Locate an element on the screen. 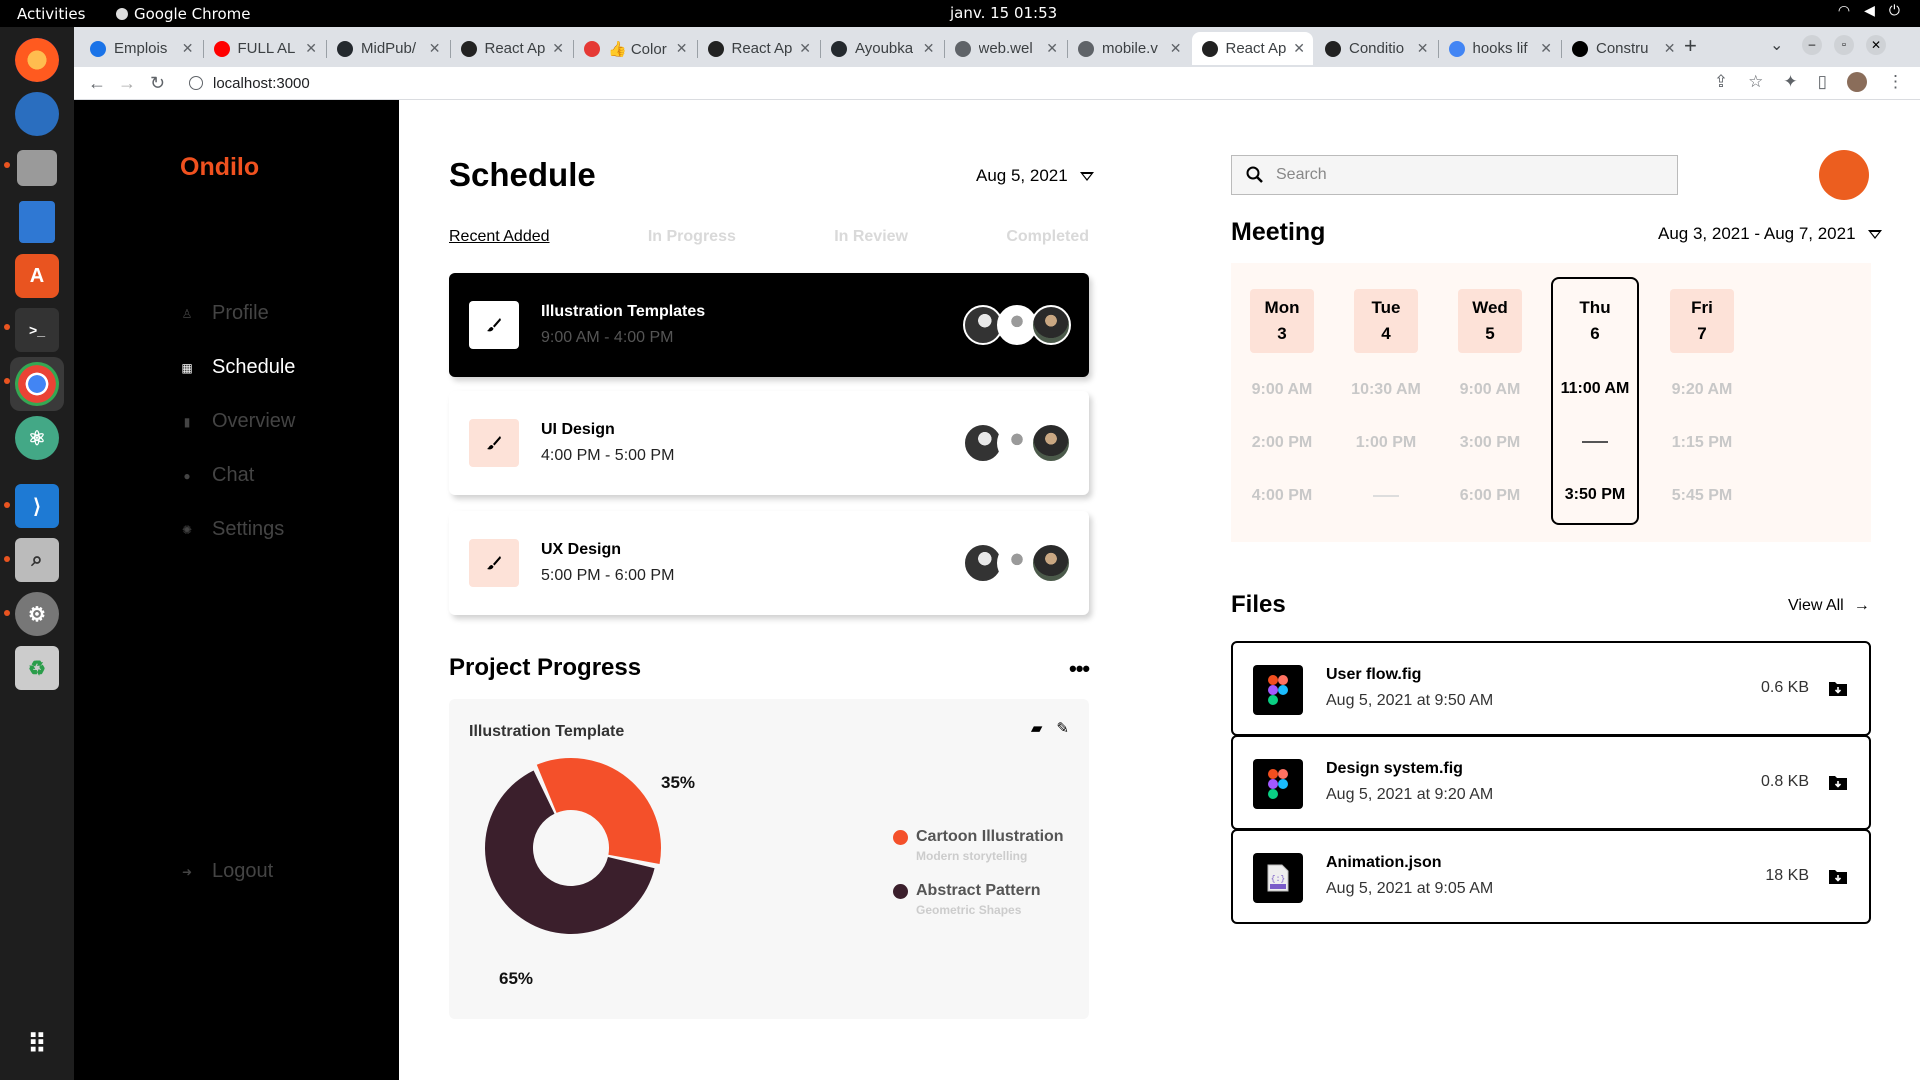  tab-completed: Completed is located at coordinates (1047, 237).